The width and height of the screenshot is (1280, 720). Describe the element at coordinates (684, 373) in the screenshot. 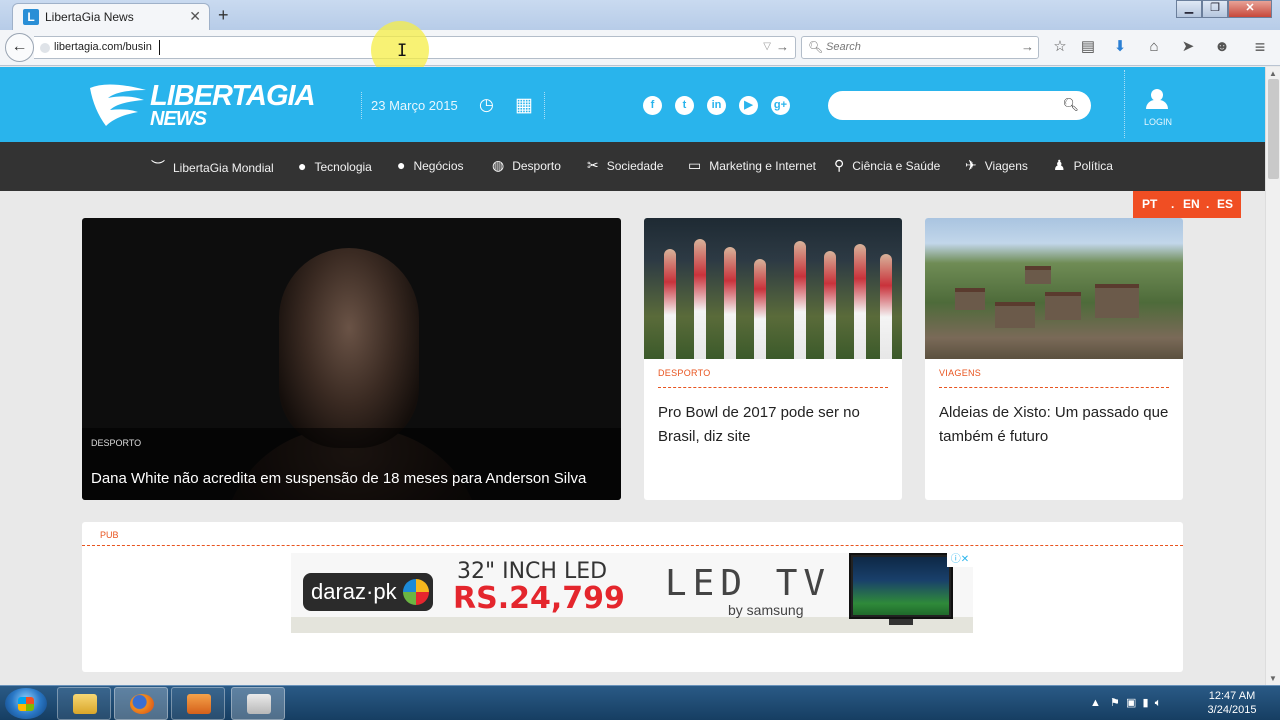

I see `article-category: DESPORTO` at that location.